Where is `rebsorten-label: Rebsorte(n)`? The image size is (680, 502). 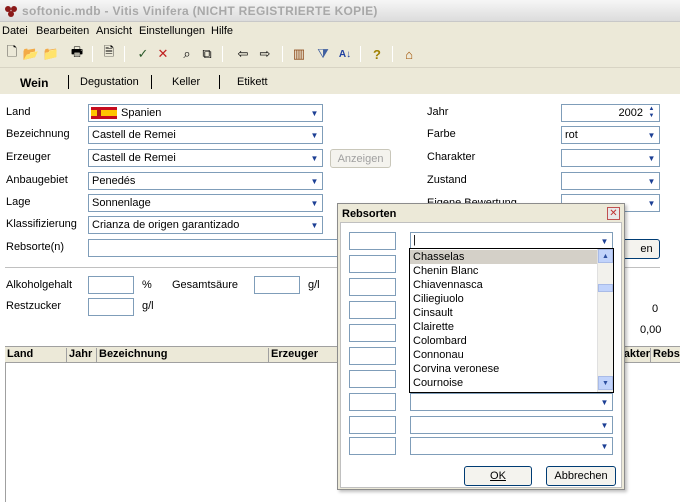
rebsorten-label: Rebsorte(n) is located at coordinates (35, 247).